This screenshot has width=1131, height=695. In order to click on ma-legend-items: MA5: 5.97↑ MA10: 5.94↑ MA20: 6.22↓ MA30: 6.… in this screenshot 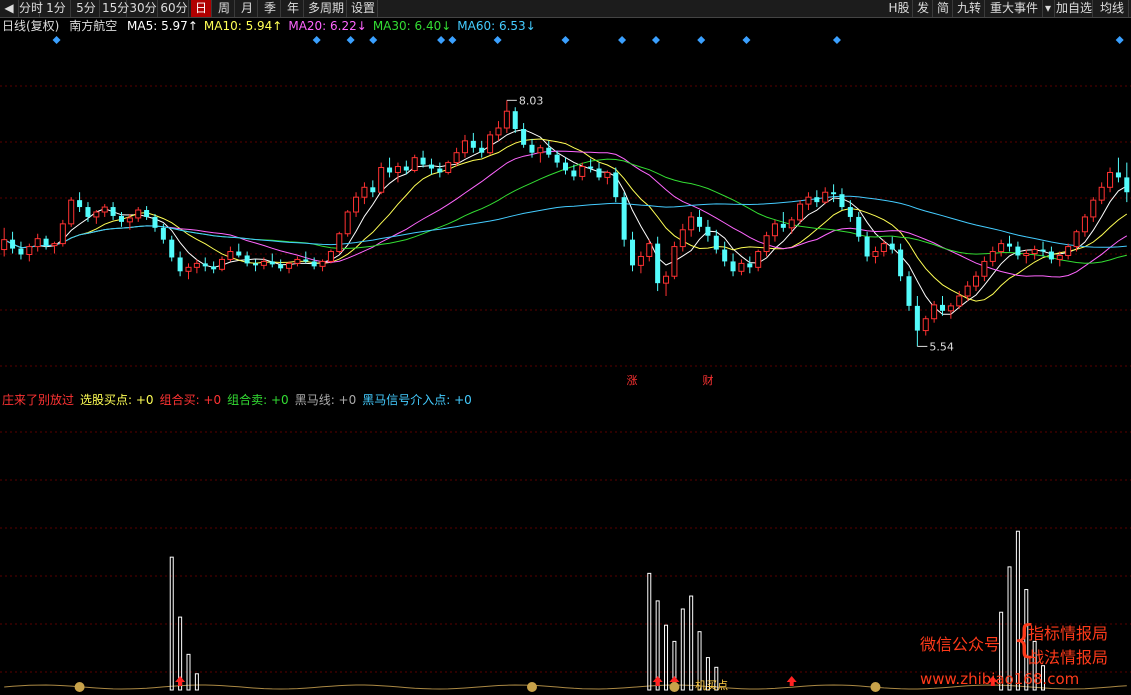, I will do `click(334, 26)`.